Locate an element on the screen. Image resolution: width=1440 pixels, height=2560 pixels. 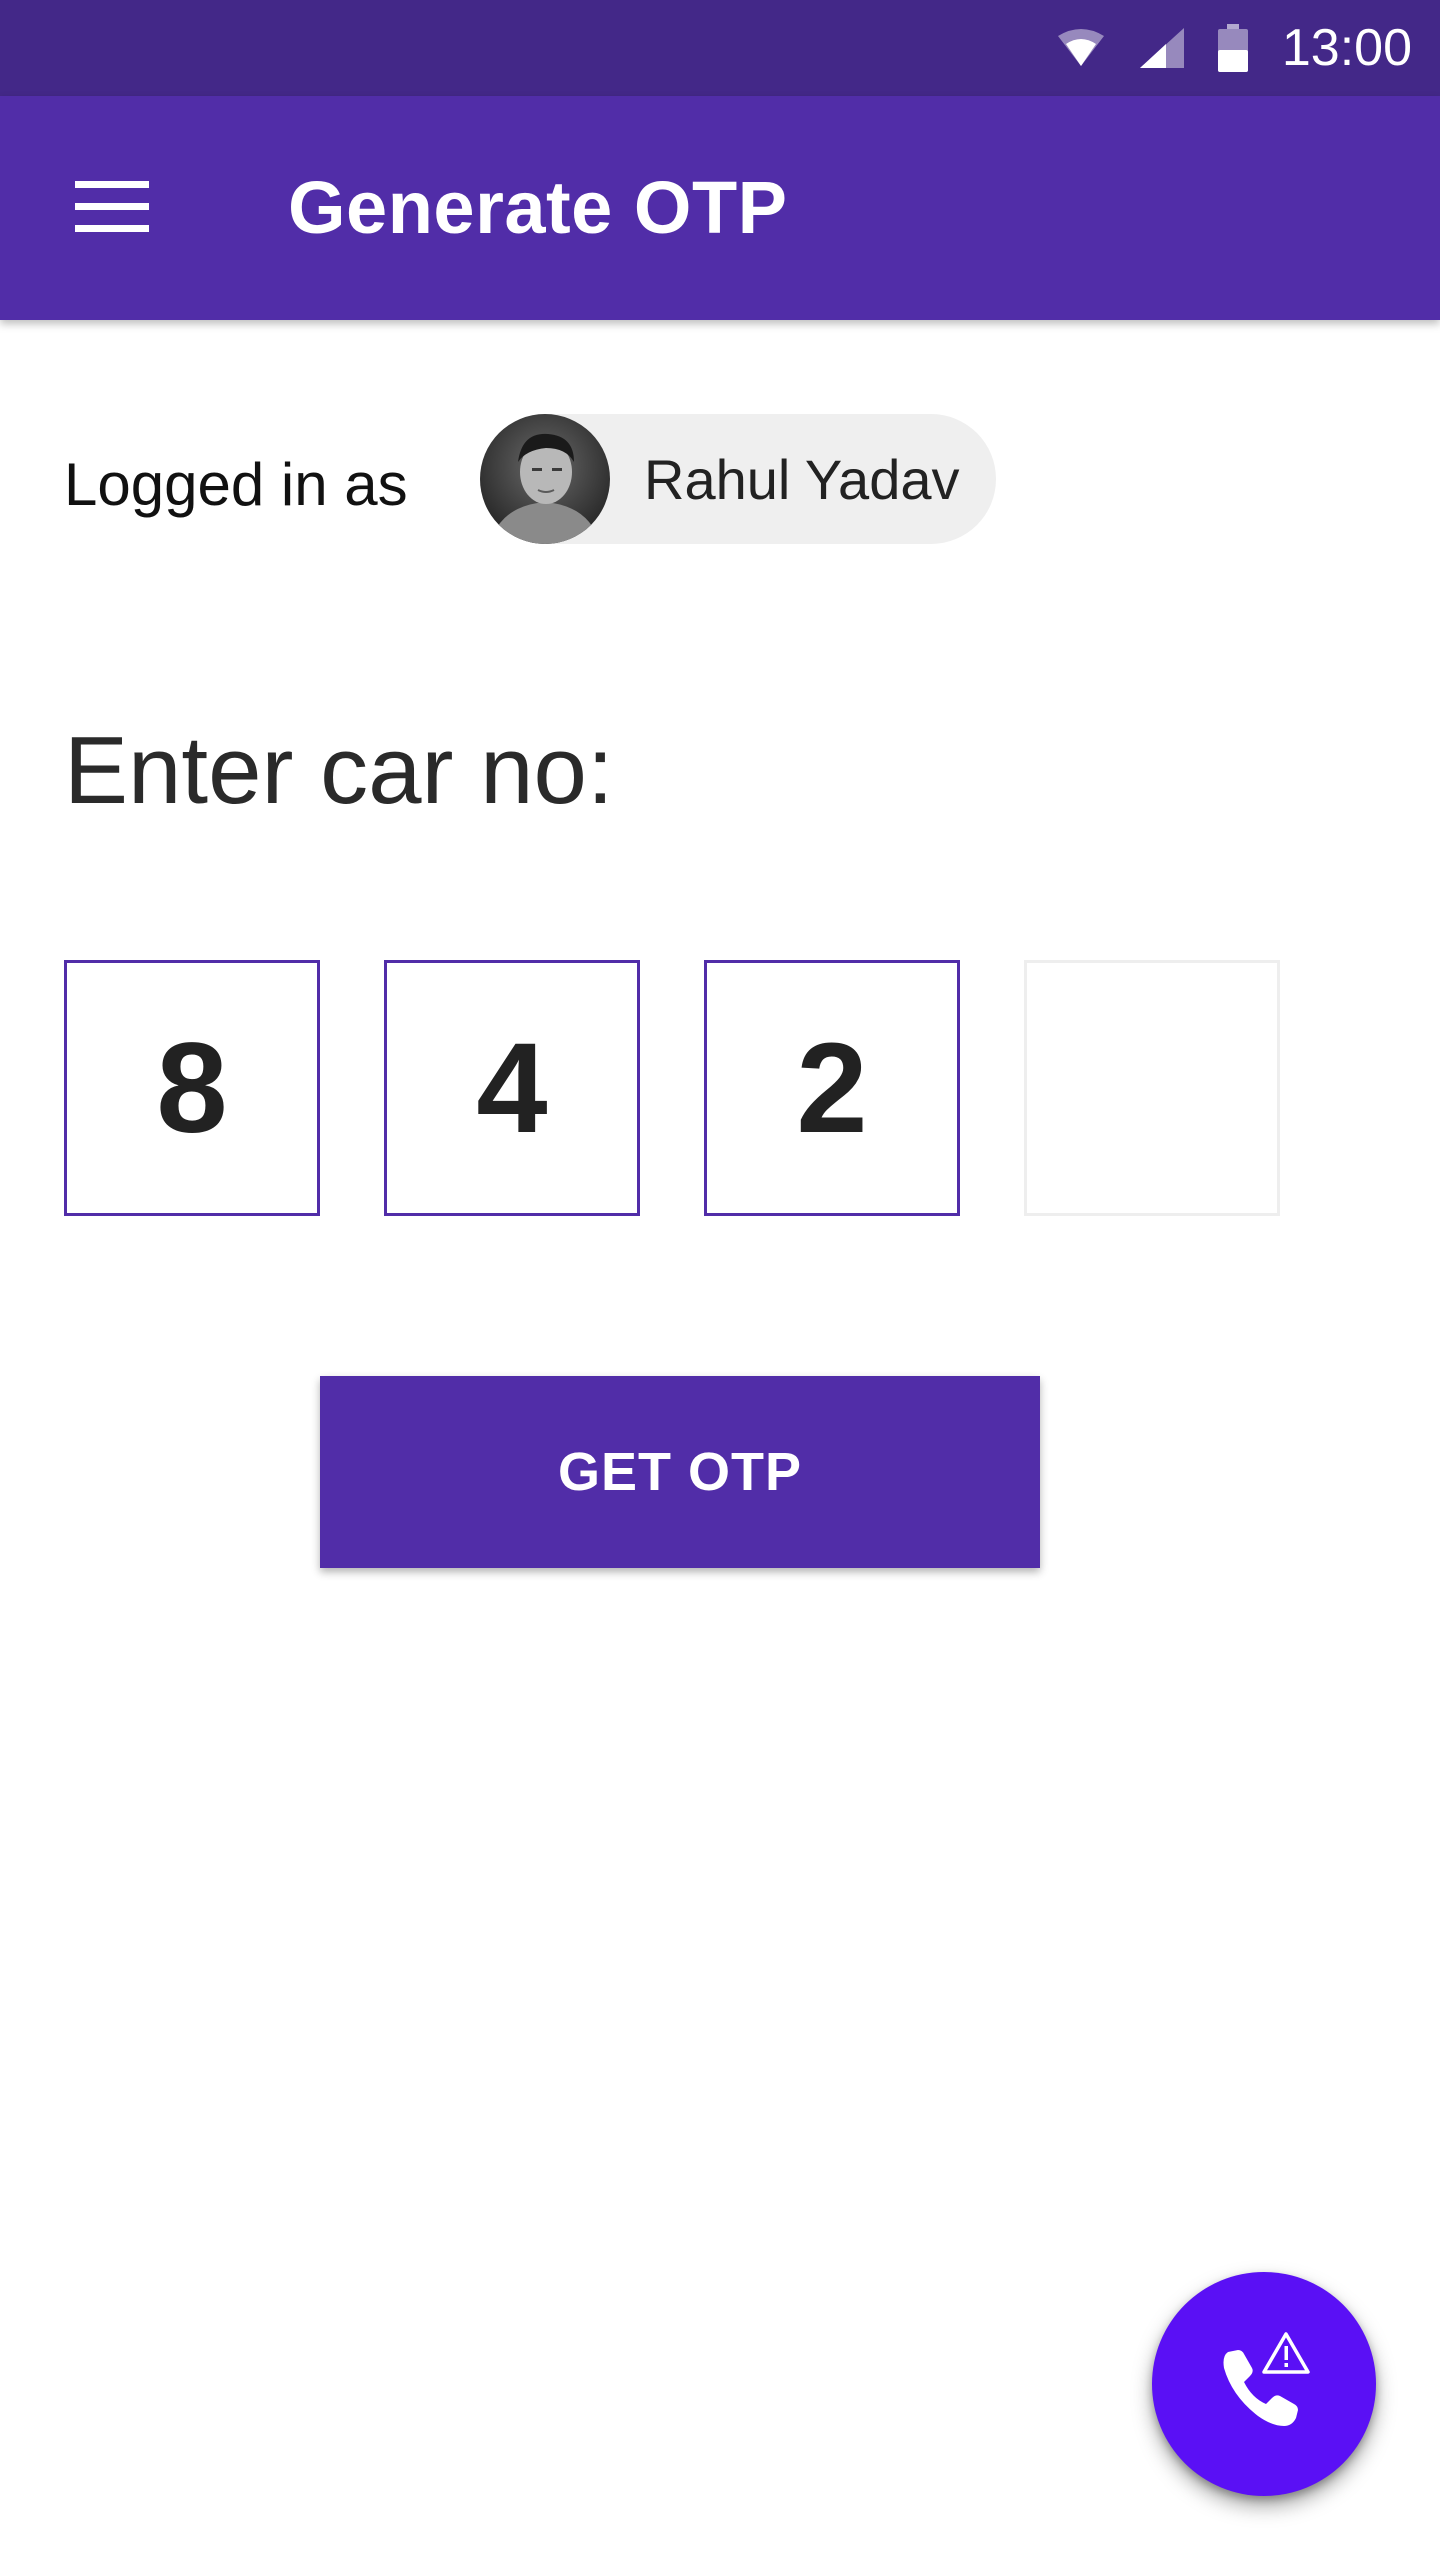
status-icons is located at coordinates (1152, 48).